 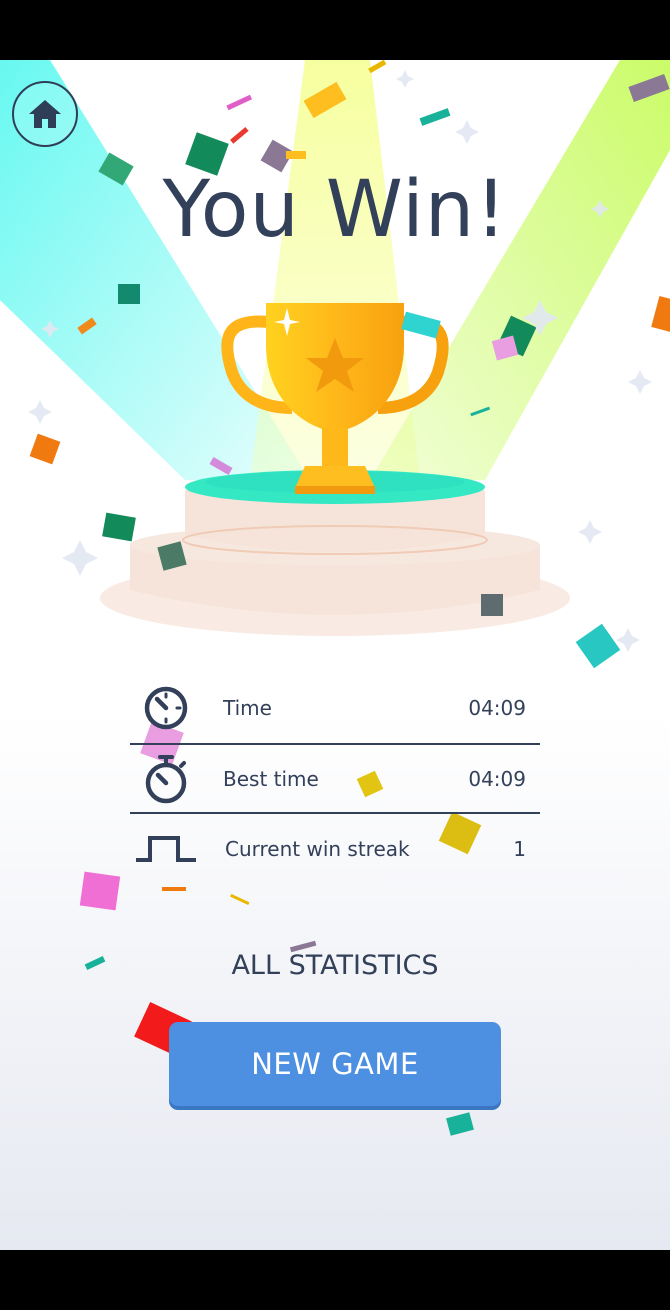 I want to click on home-button, so click(x=45, y=114).